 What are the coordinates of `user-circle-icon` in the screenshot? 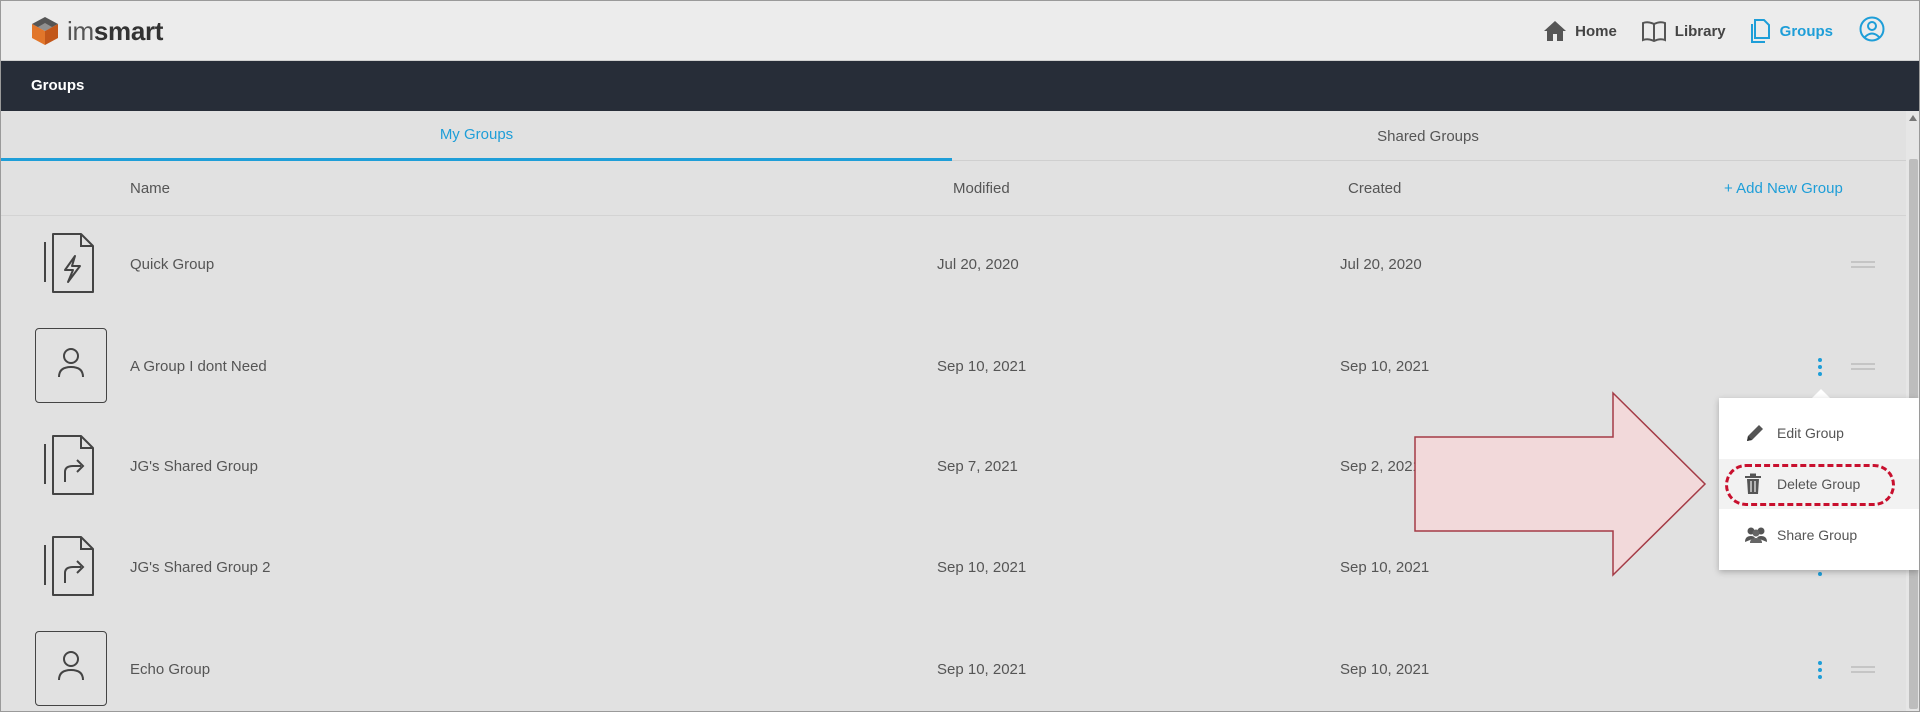 It's located at (1872, 28).